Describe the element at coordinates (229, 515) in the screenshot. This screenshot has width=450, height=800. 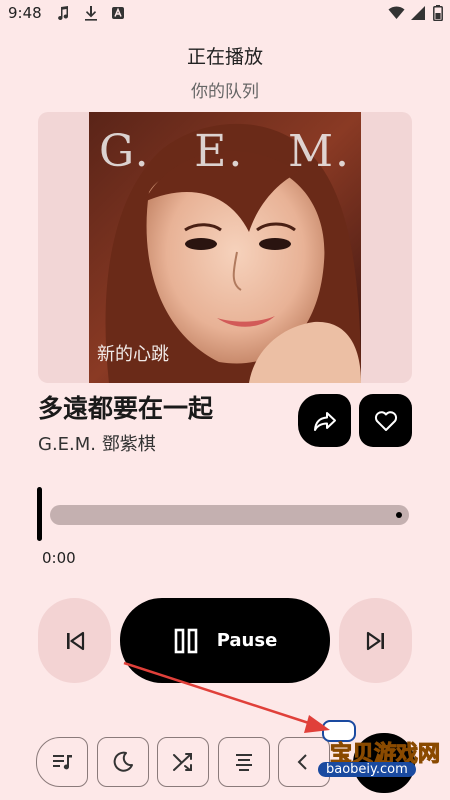
I see `seek-bar` at that location.